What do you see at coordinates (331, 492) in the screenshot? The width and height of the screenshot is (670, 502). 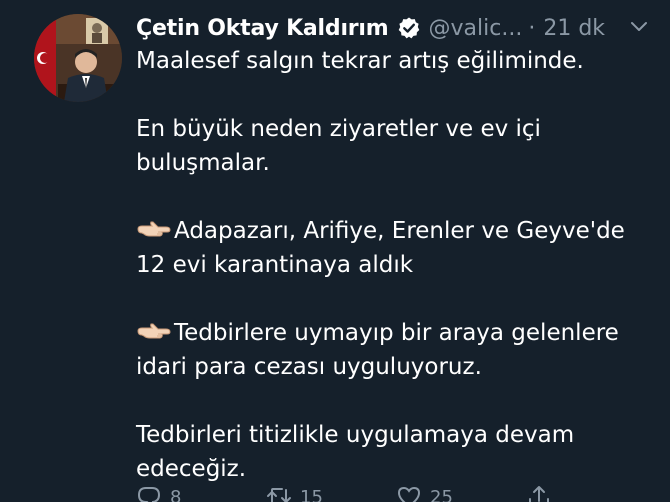 I see `retweet-button: 15` at bounding box center [331, 492].